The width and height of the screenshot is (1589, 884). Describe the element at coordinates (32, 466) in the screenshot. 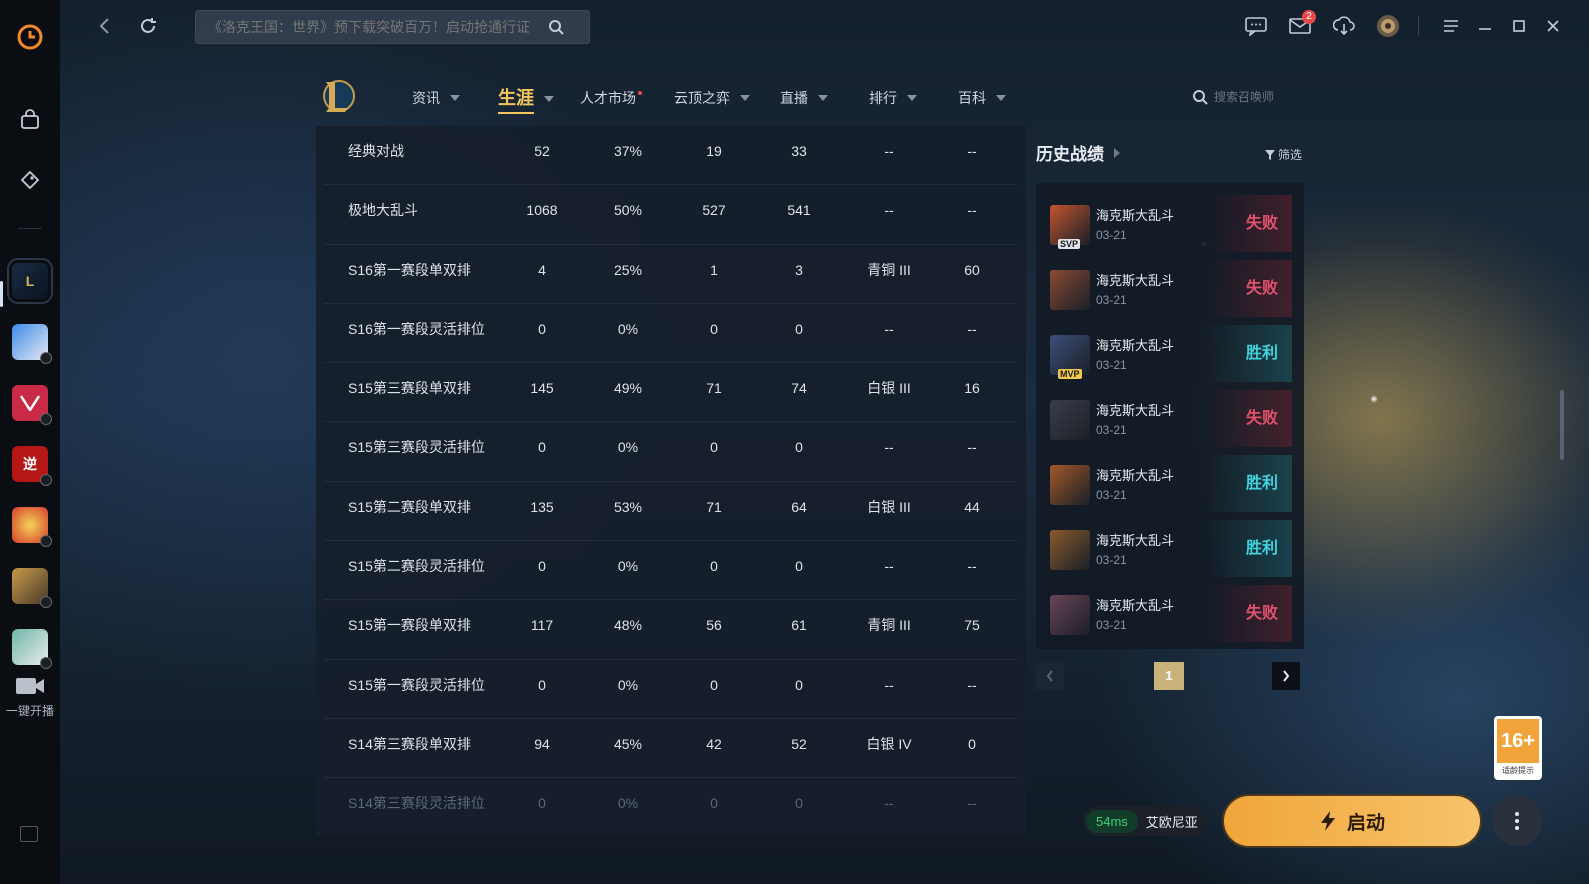

I see `game-4: 逆` at that location.